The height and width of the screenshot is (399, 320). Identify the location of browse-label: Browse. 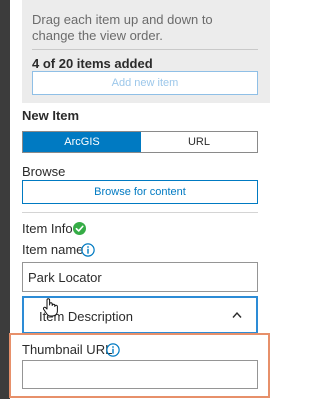
(44, 171).